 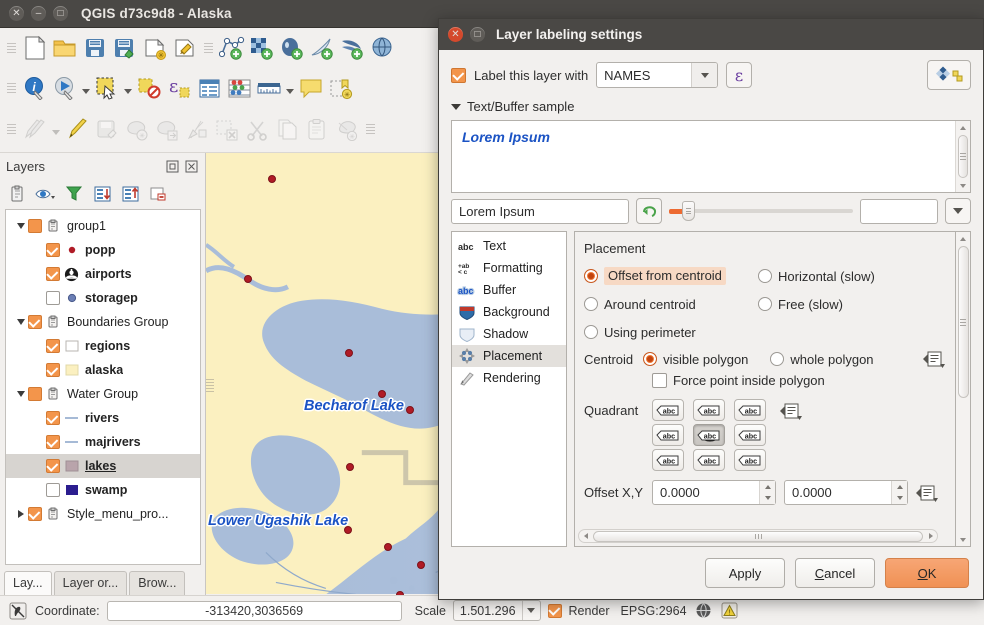 What do you see at coordinates (191, 166) in the screenshot?
I see `close-icon` at bounding box center [191, 166].